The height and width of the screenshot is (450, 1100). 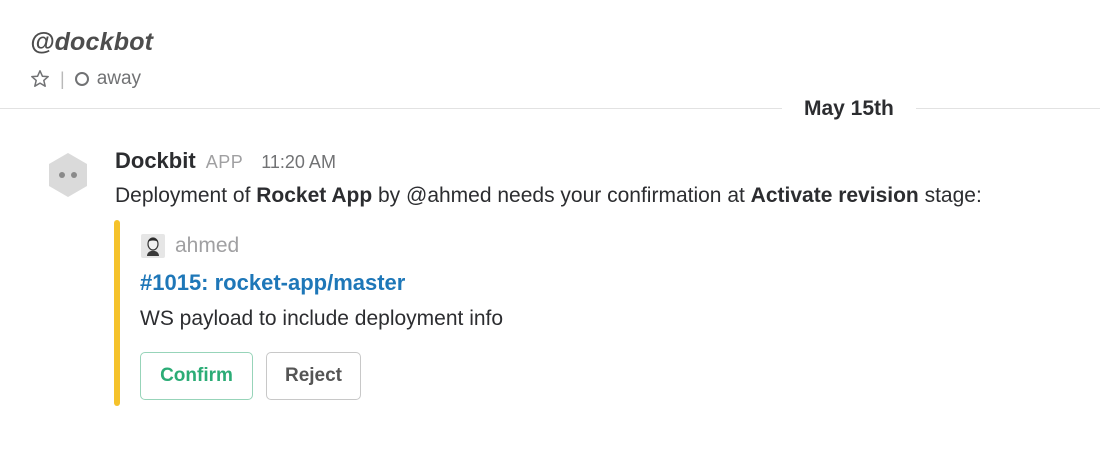 What do you see at coordinates (40, 79) in the screenshot?
I see `star-icon` at bounding box center [40, 79].